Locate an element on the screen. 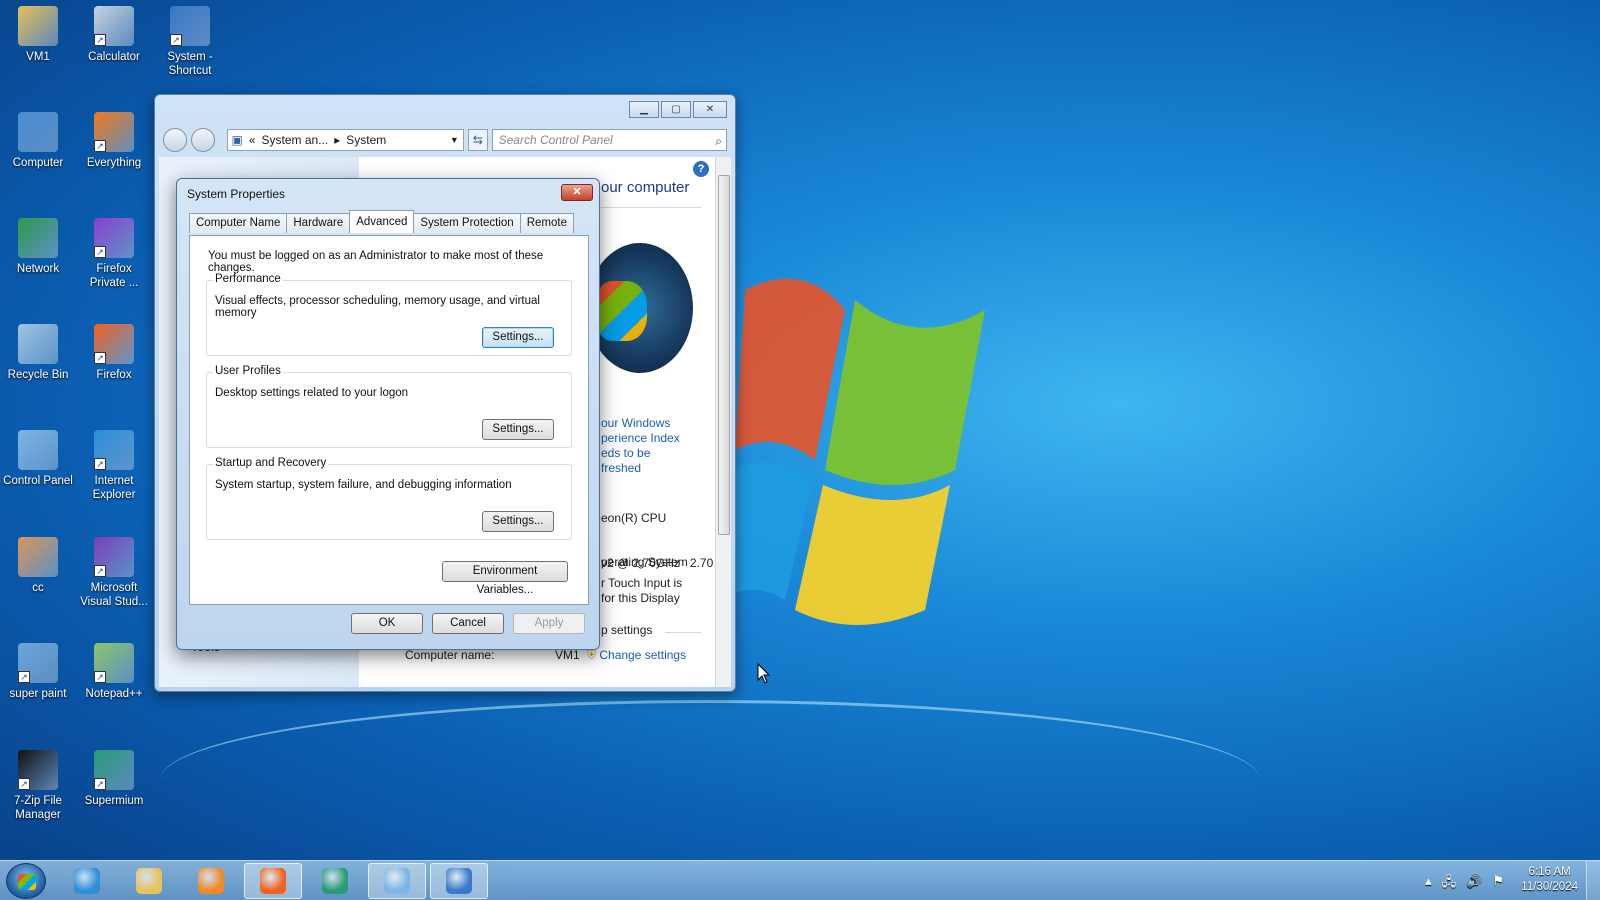 Image resolution: width=1600 pixels, height=900 pixels. control-panel-icon is located at coordinates (38, 450).